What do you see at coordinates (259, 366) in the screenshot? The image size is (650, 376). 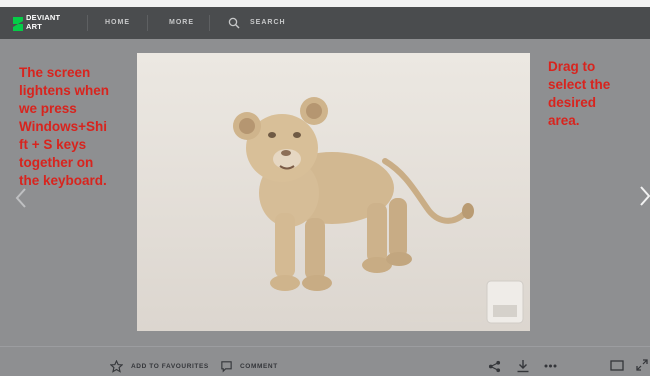 I see `comment-button: COMMENT` at bounding box center [259, 366].